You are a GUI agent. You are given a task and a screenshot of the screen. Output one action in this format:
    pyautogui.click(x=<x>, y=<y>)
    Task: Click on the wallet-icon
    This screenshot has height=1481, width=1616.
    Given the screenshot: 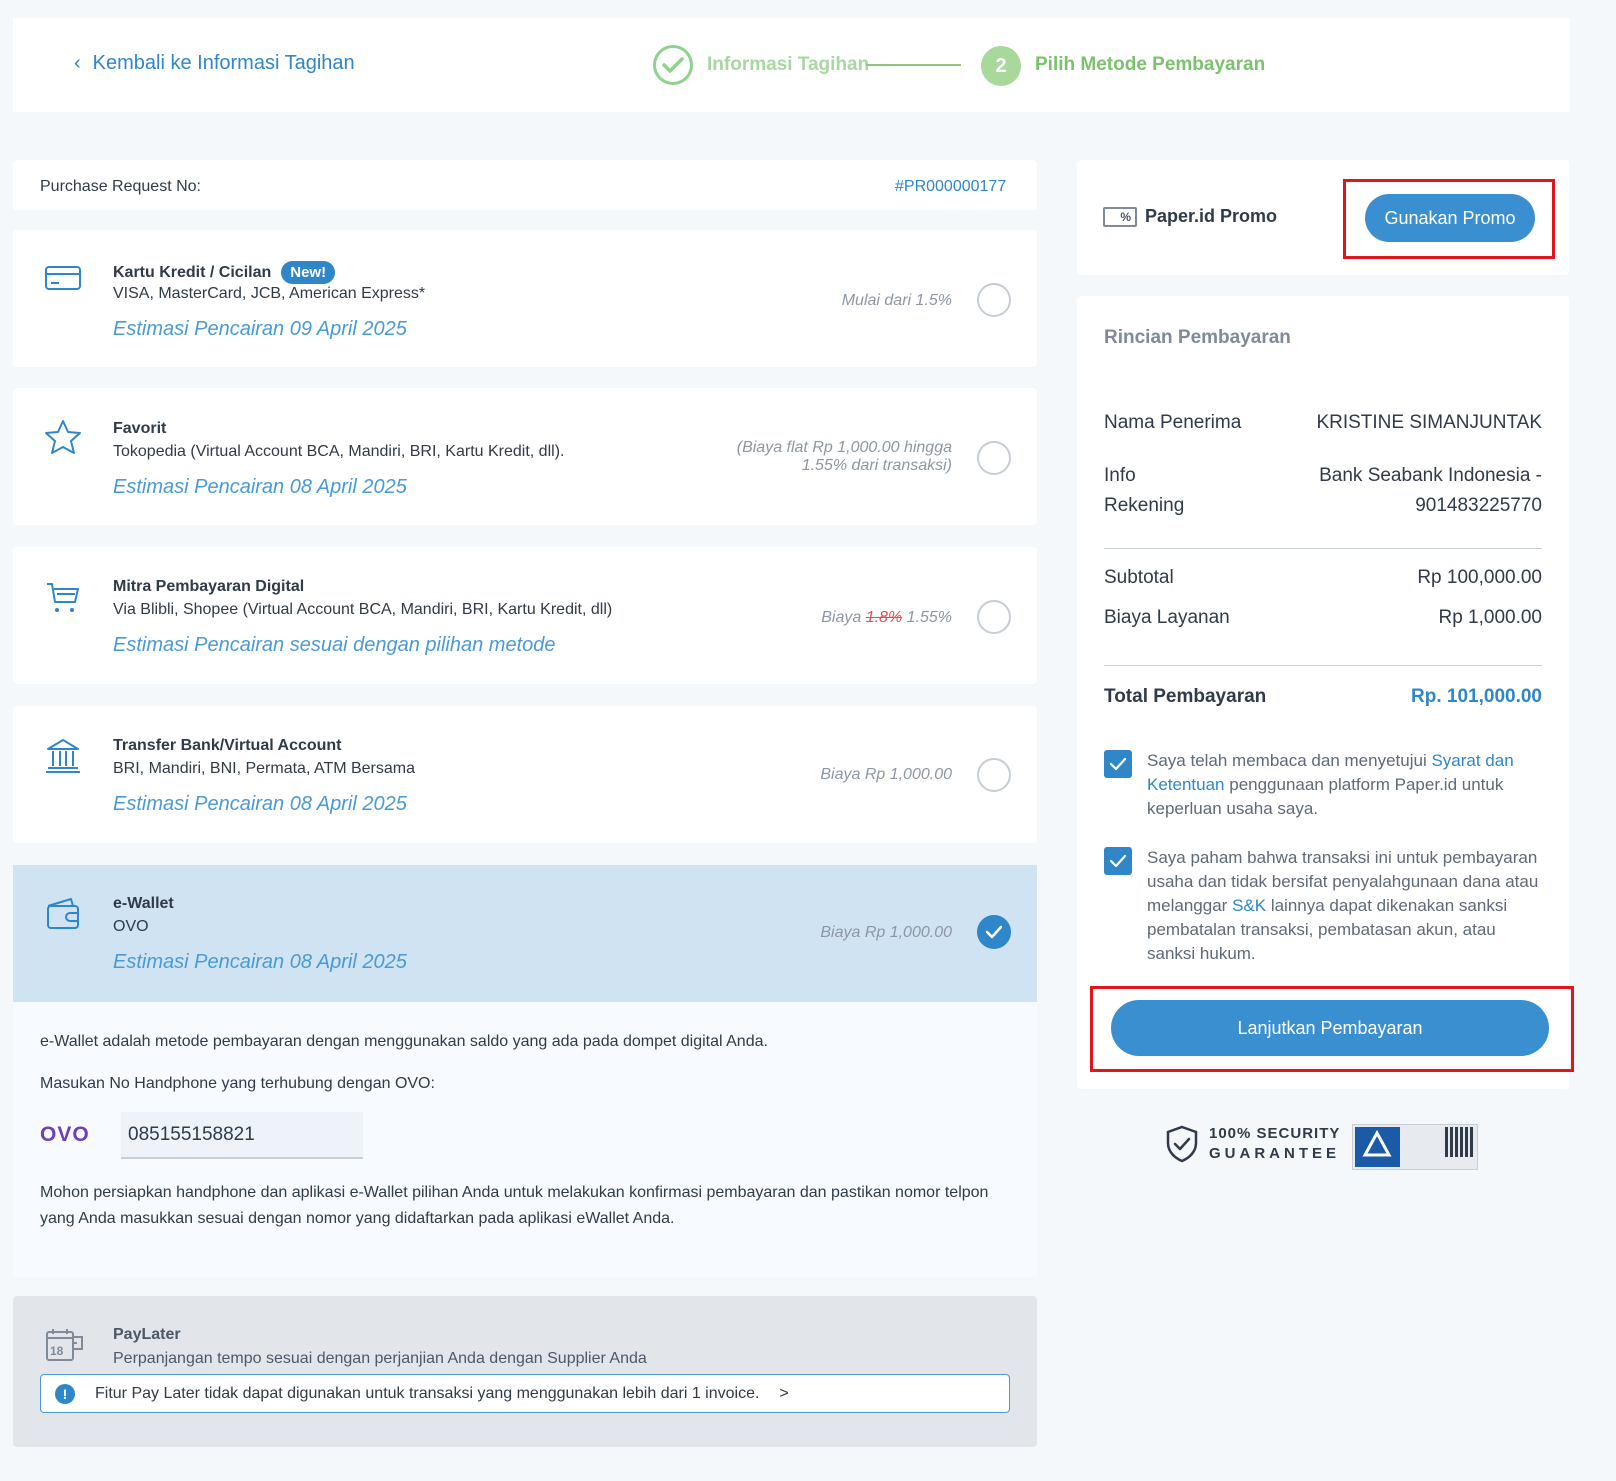 What is the action you would take?
    pyautogui.click(x=63, y=914)
    